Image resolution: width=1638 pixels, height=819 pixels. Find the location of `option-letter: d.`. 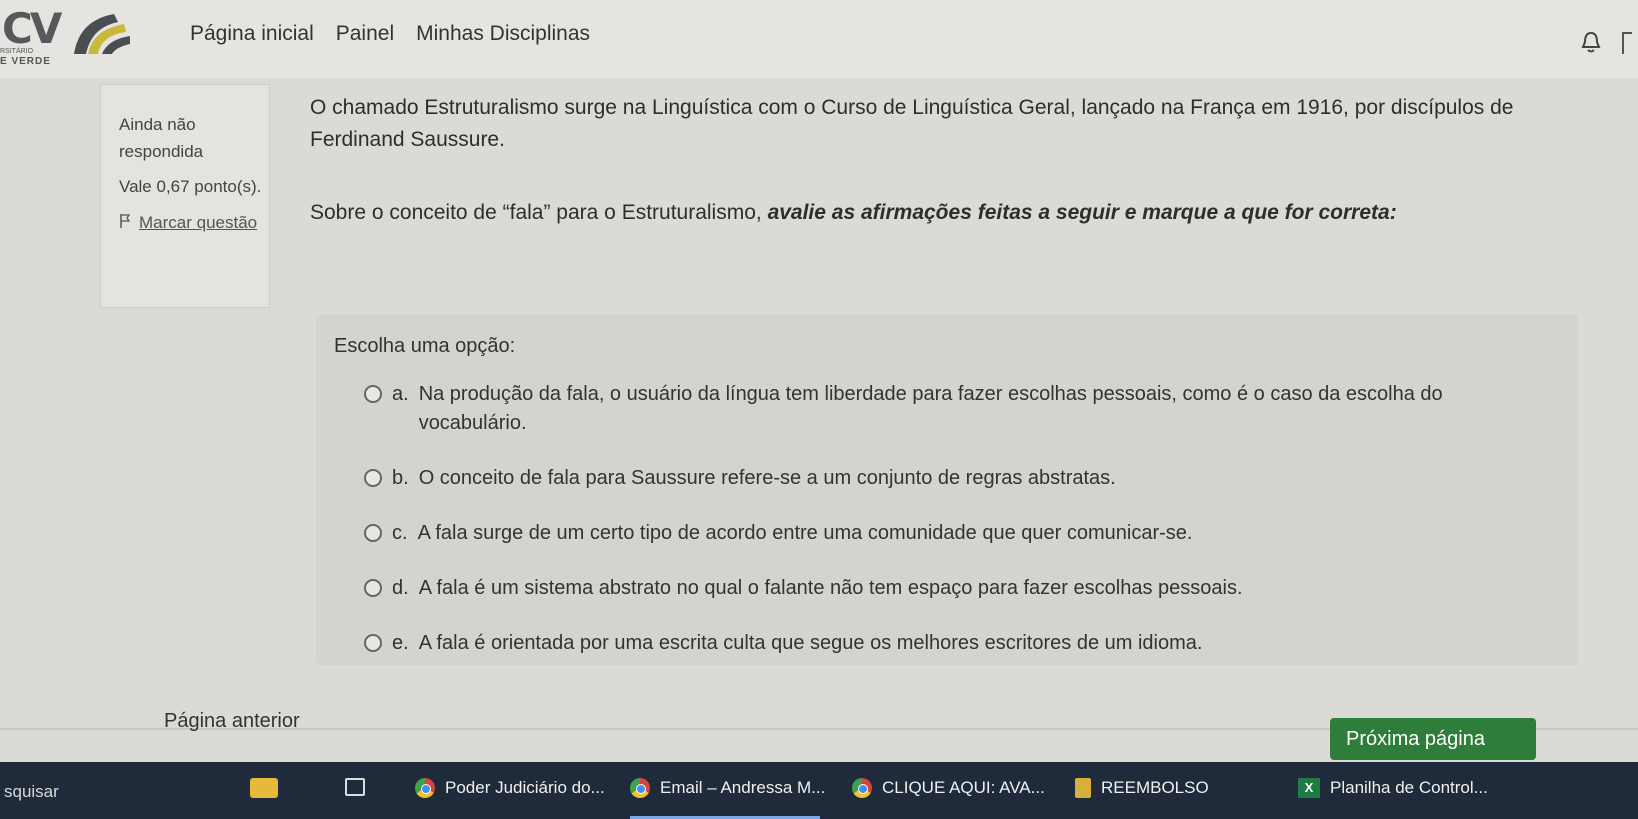

option-letter: d. is located at coordinates (400, 588).